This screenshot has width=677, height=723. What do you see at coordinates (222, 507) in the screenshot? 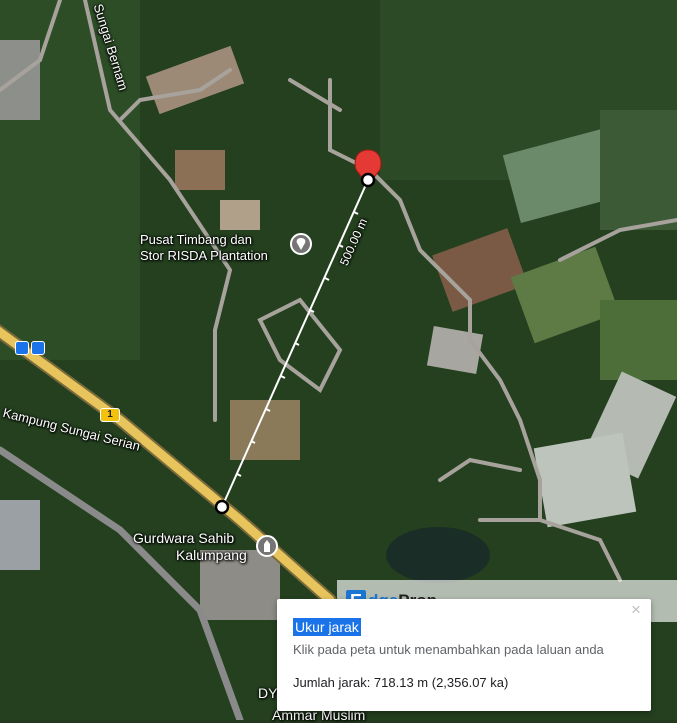
I see `measure-end-point` at bounding box center [222, 507].